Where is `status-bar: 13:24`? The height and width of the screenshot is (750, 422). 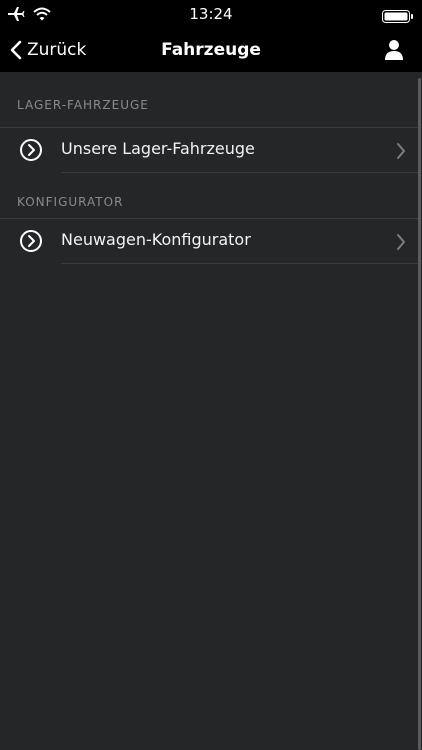 status-bar: 13:24 is located at coordinates (211, 14).